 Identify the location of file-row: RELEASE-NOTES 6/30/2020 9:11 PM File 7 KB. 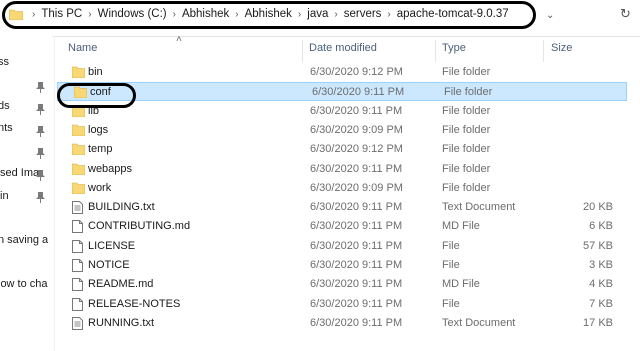
(341, 304).